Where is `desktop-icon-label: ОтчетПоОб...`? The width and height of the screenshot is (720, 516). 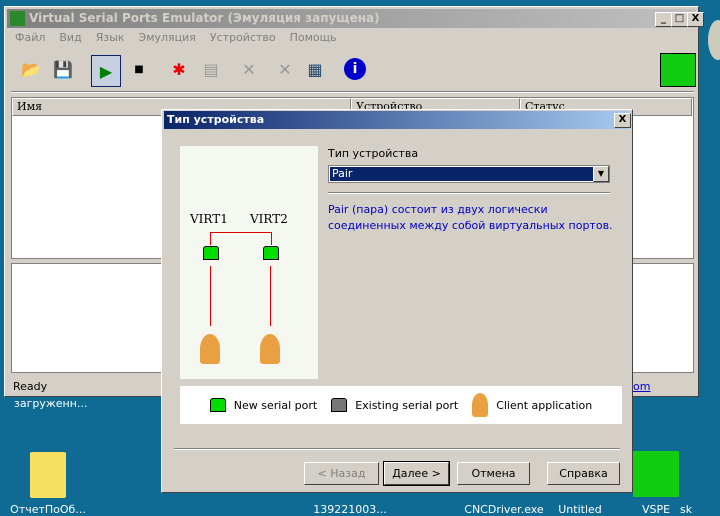 desktop-icon-label: ОтчетПоОб... is located at coordinates (48, 509).